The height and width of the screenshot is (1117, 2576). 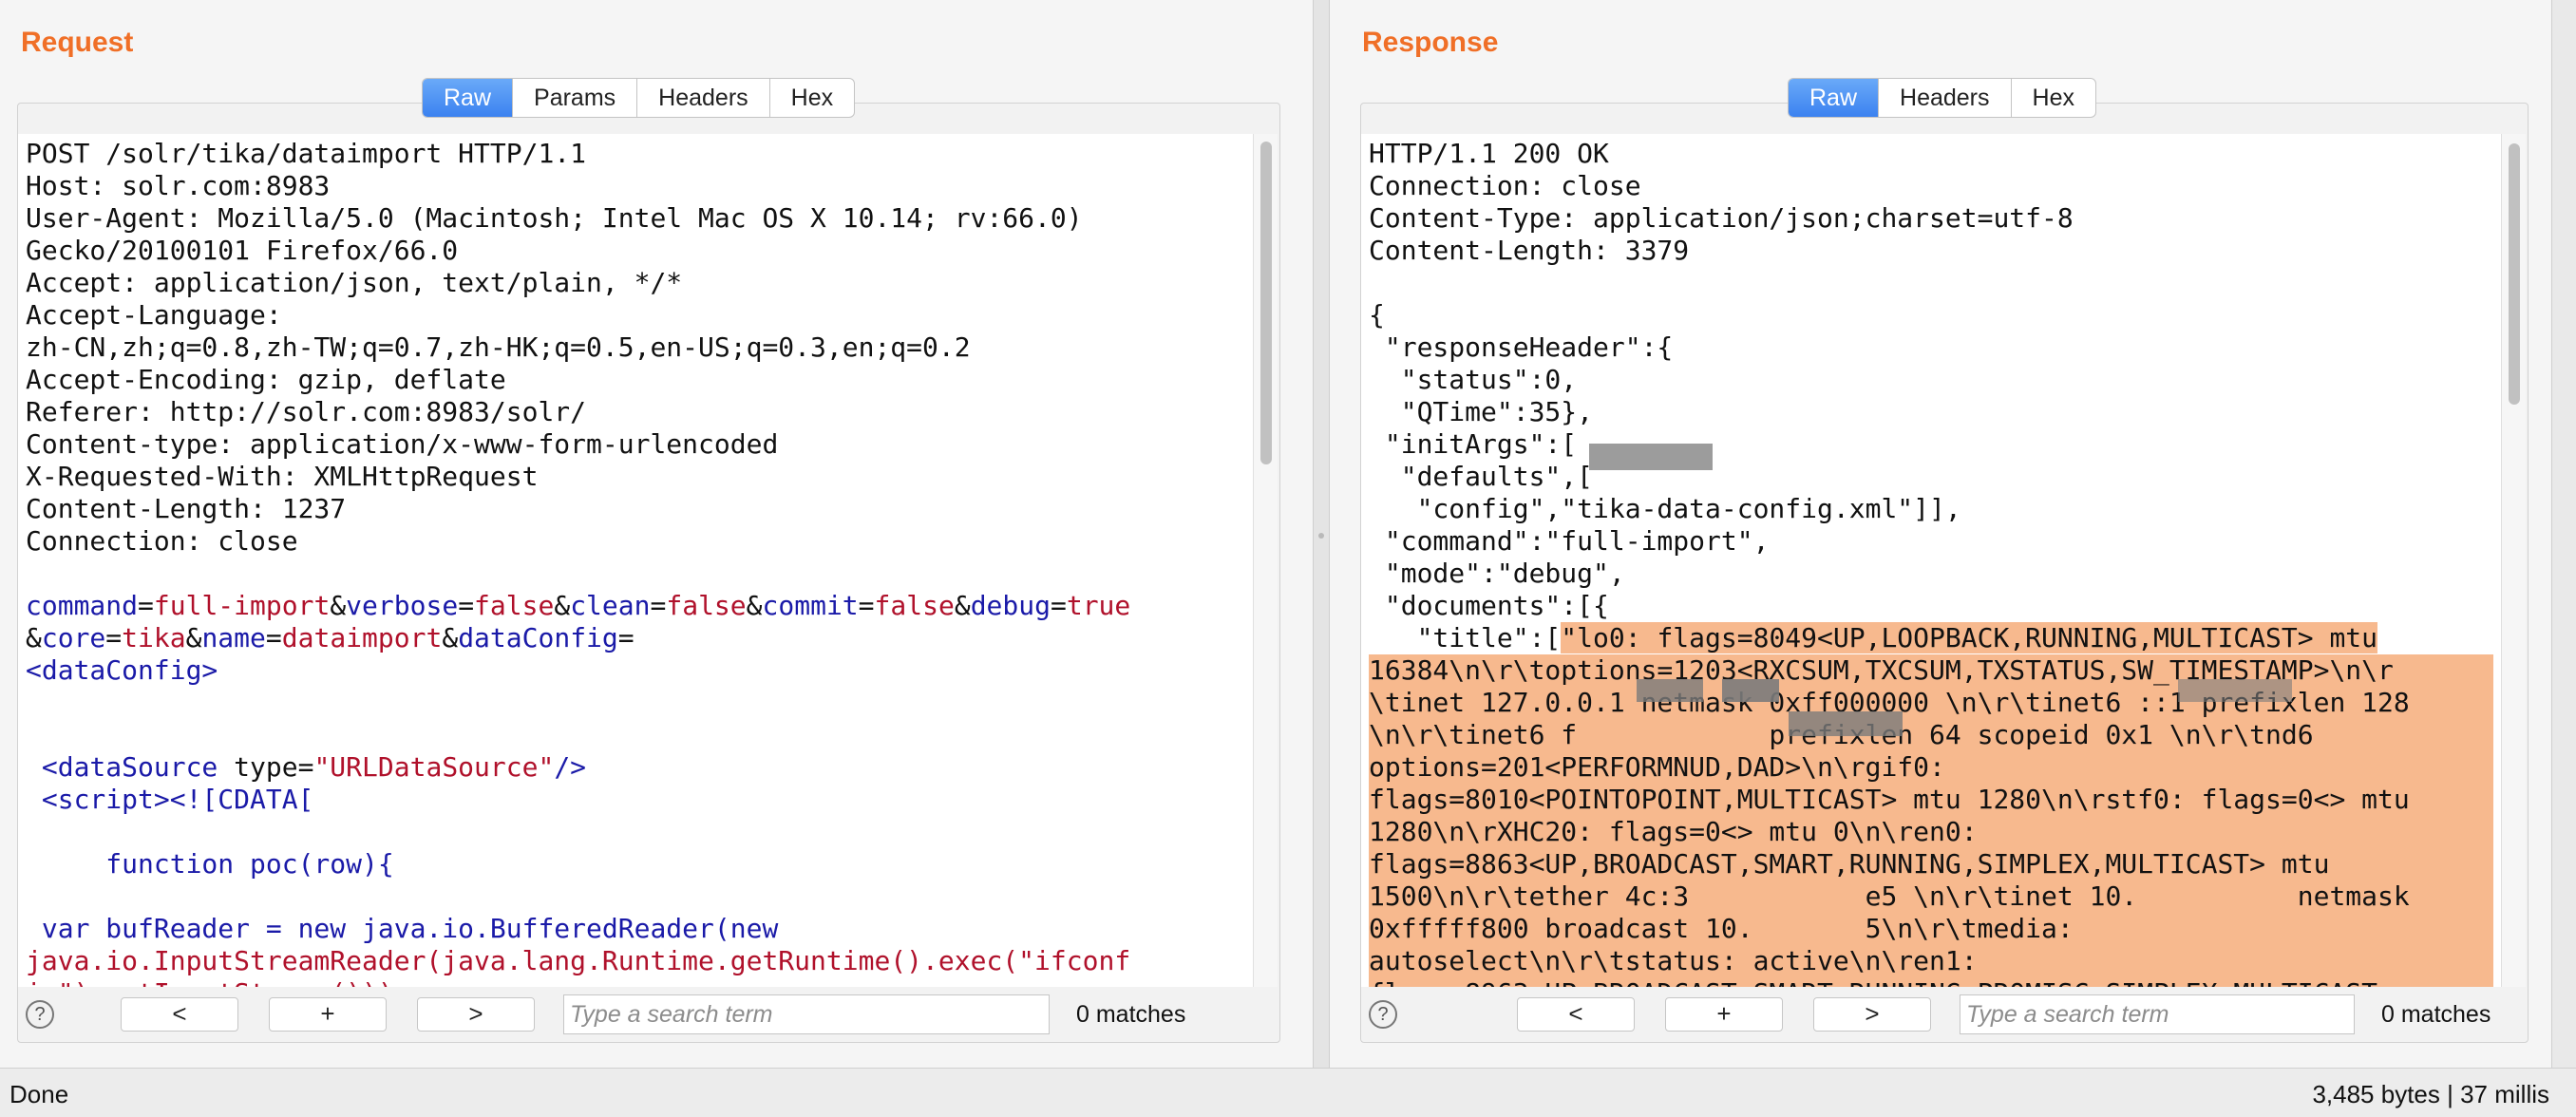 What do you see at coordinates (73, 637) in the screenshot?
I see `param-key: core` at bounding box center [73, 637].